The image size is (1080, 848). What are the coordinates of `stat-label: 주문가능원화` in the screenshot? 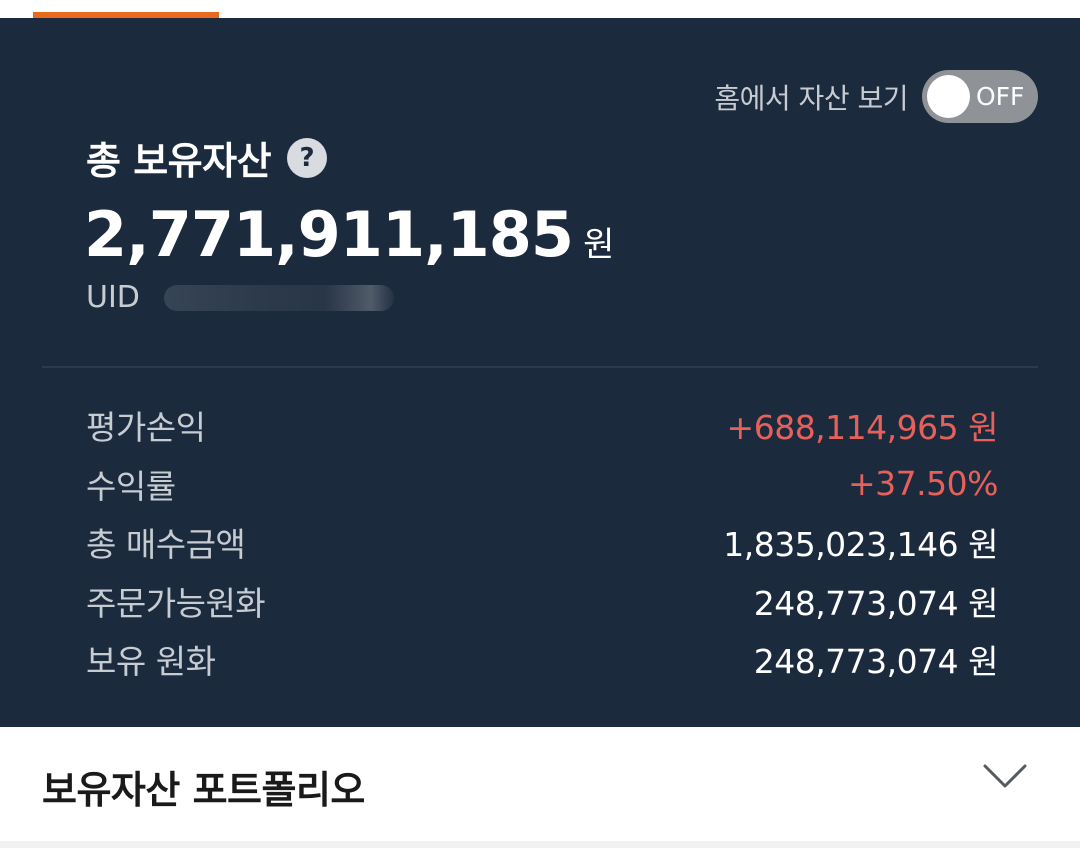 It's located at (176, 603).